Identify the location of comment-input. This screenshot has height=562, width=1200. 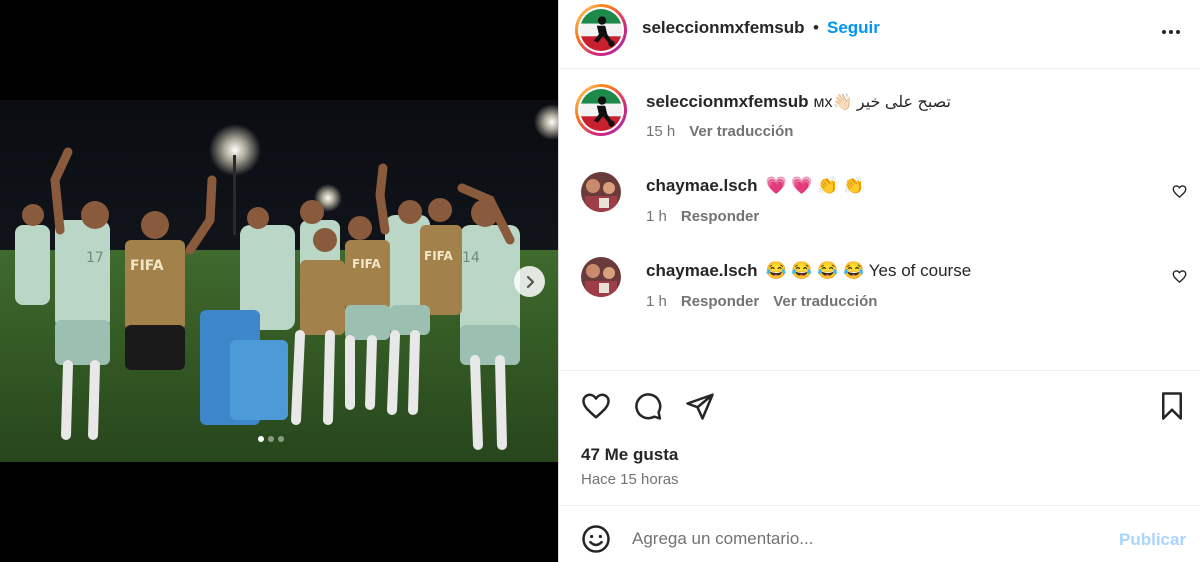
(847, 539).